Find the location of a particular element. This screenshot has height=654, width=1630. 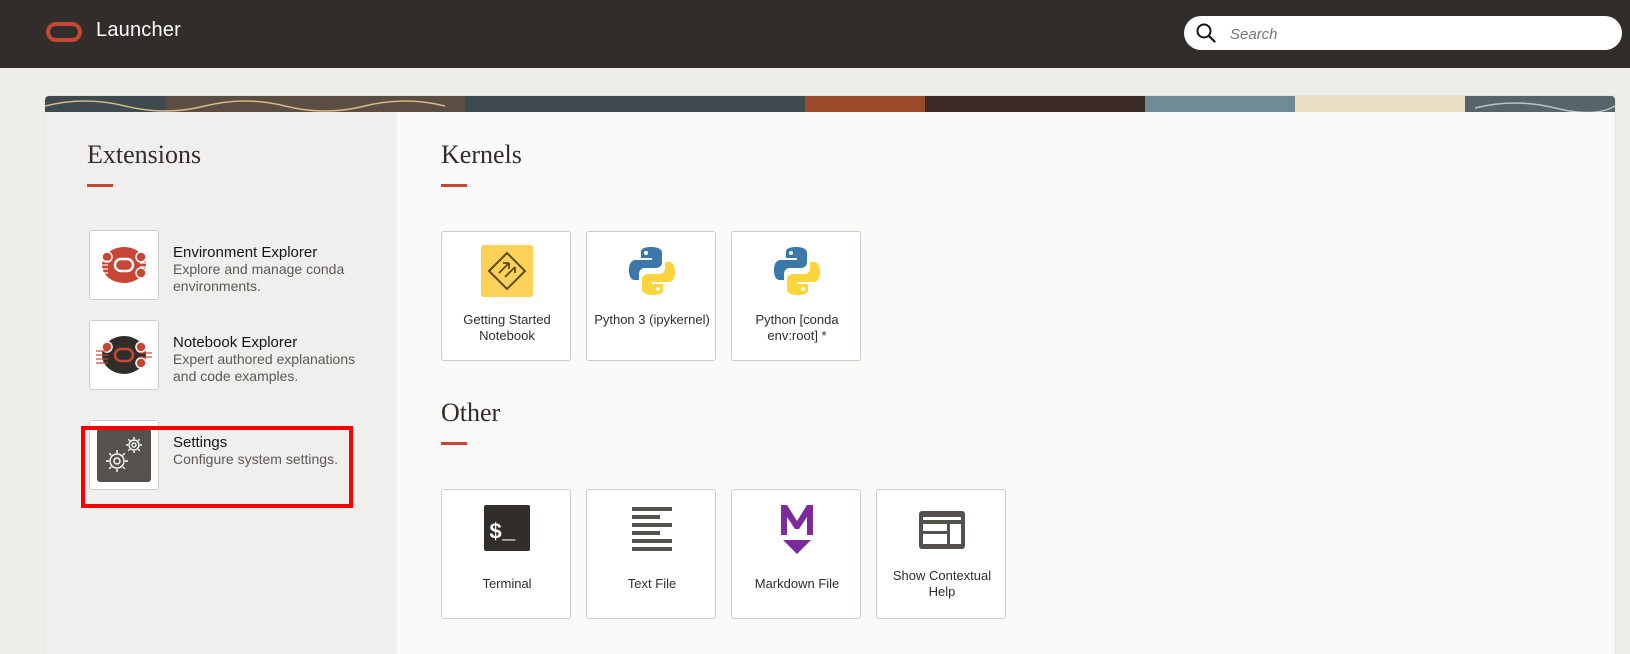

markdown-icon is located at coordinates (797, 529).